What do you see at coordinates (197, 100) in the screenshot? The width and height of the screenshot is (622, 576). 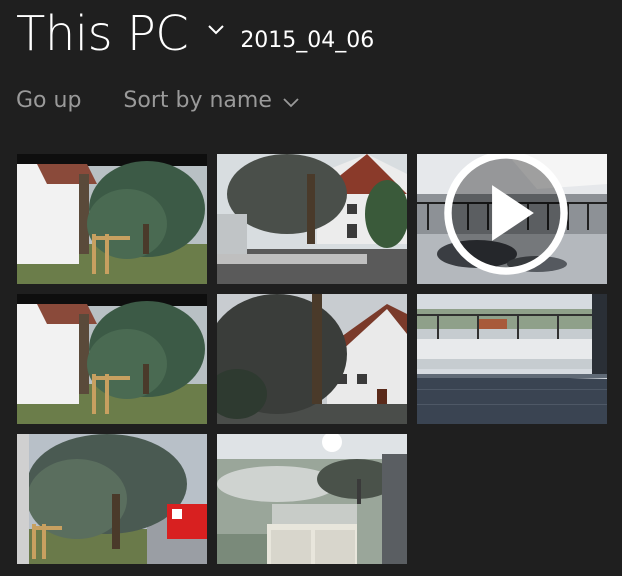 I see `sort-by-label: Sort by name` at bounding box center [197, 100].